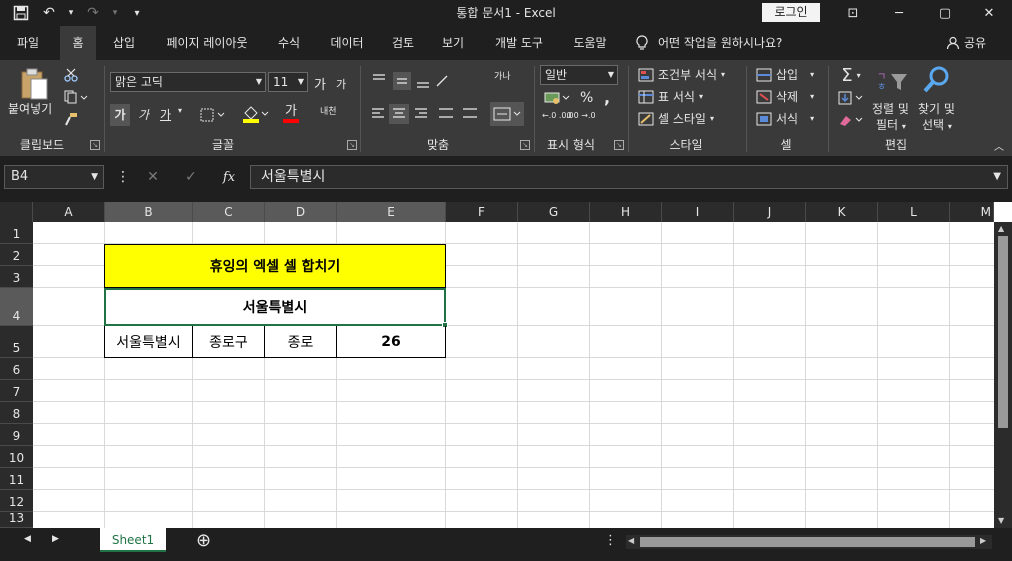 The image size is (1012, 561). What do you see at coordinates (133, 540) in the screenshot?
I see `sheet-tab-sheet1: Sheet1` at bounding box center [133, 540].